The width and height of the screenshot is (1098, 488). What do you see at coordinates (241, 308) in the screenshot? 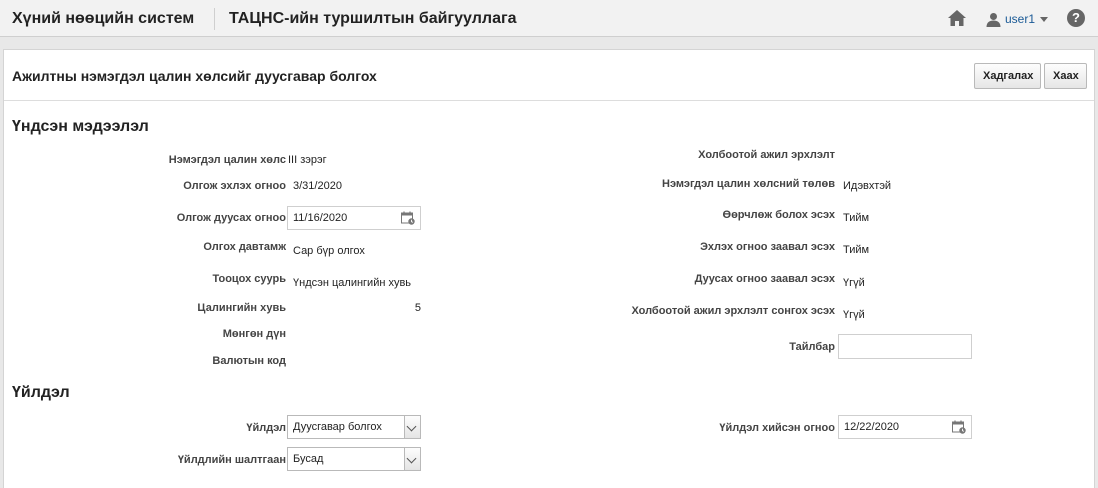
I see `salary-percent-label: Цалингийн хувь` at bounding box center [241, 308].